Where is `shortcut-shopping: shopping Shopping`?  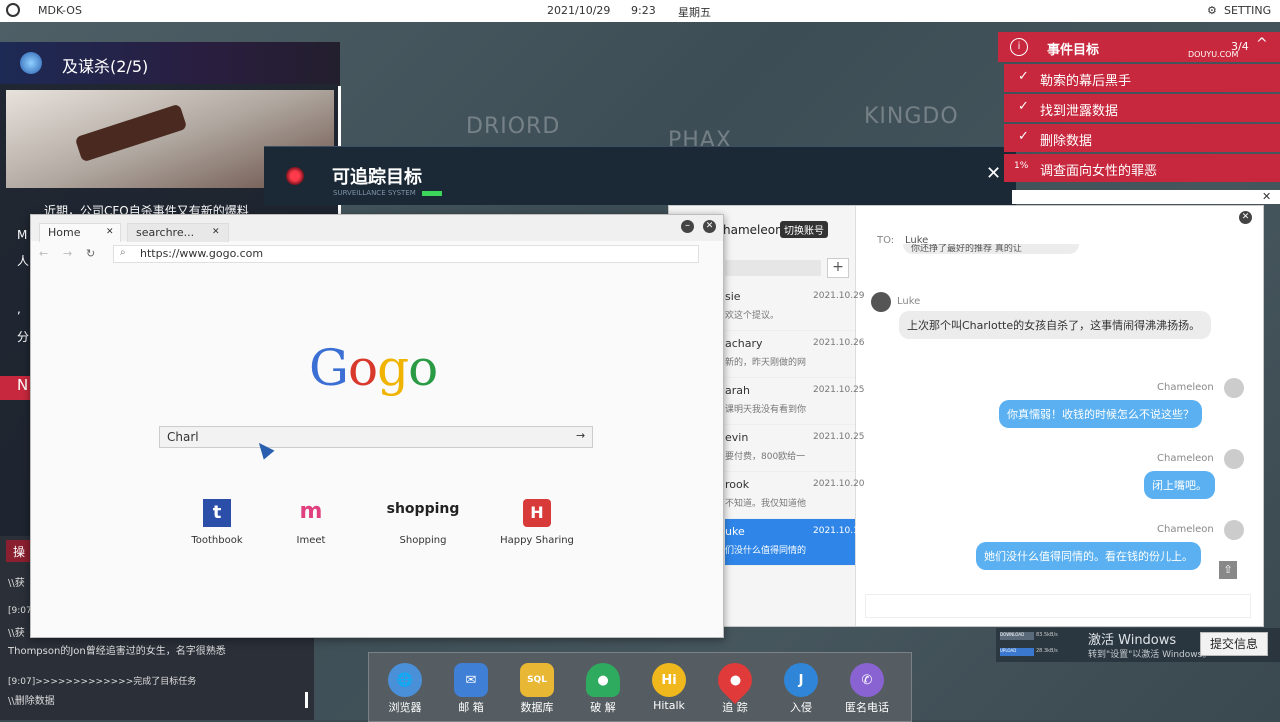 shortcut-shopping: shopping Shopping is located at coordinates (423, 522).